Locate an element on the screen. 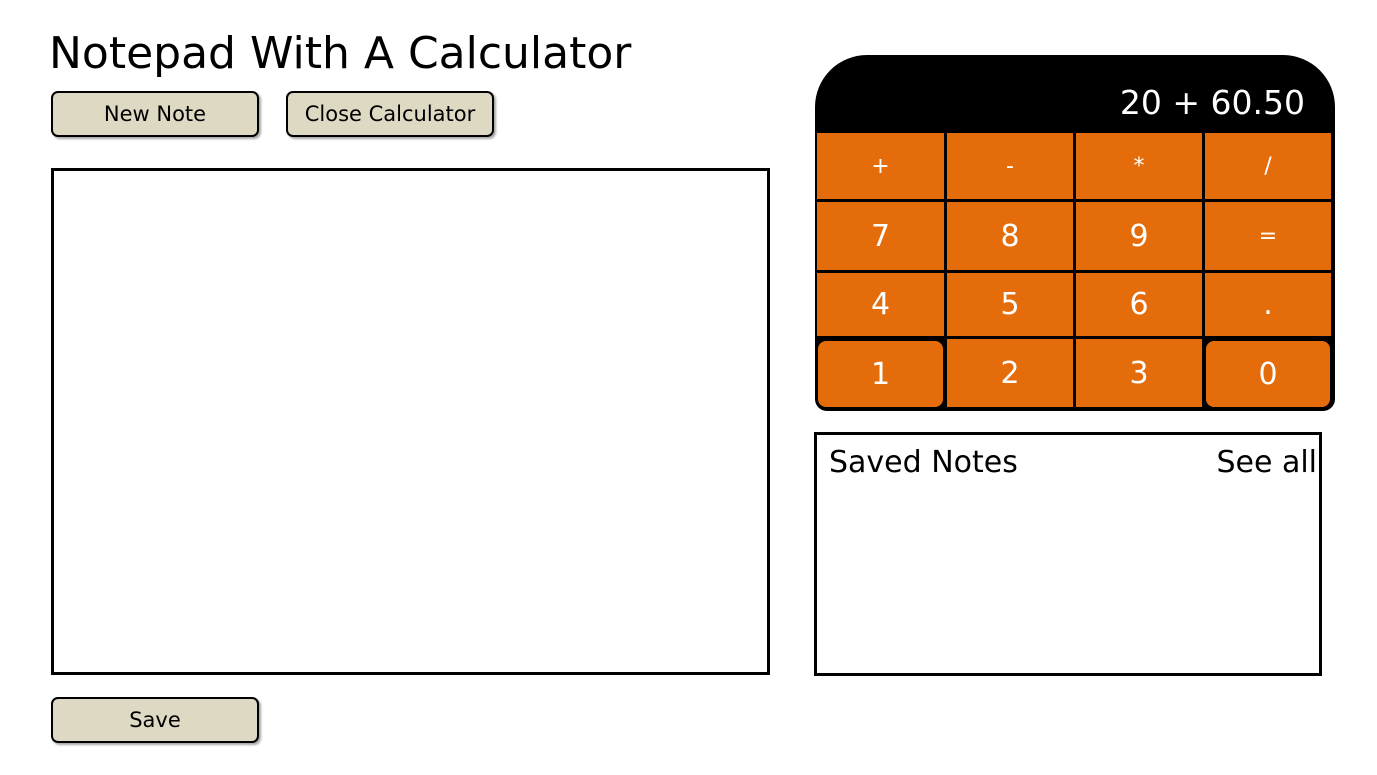 The image size is (1377, 775). see-all-link: See all is located at coordinates (1266, 462).